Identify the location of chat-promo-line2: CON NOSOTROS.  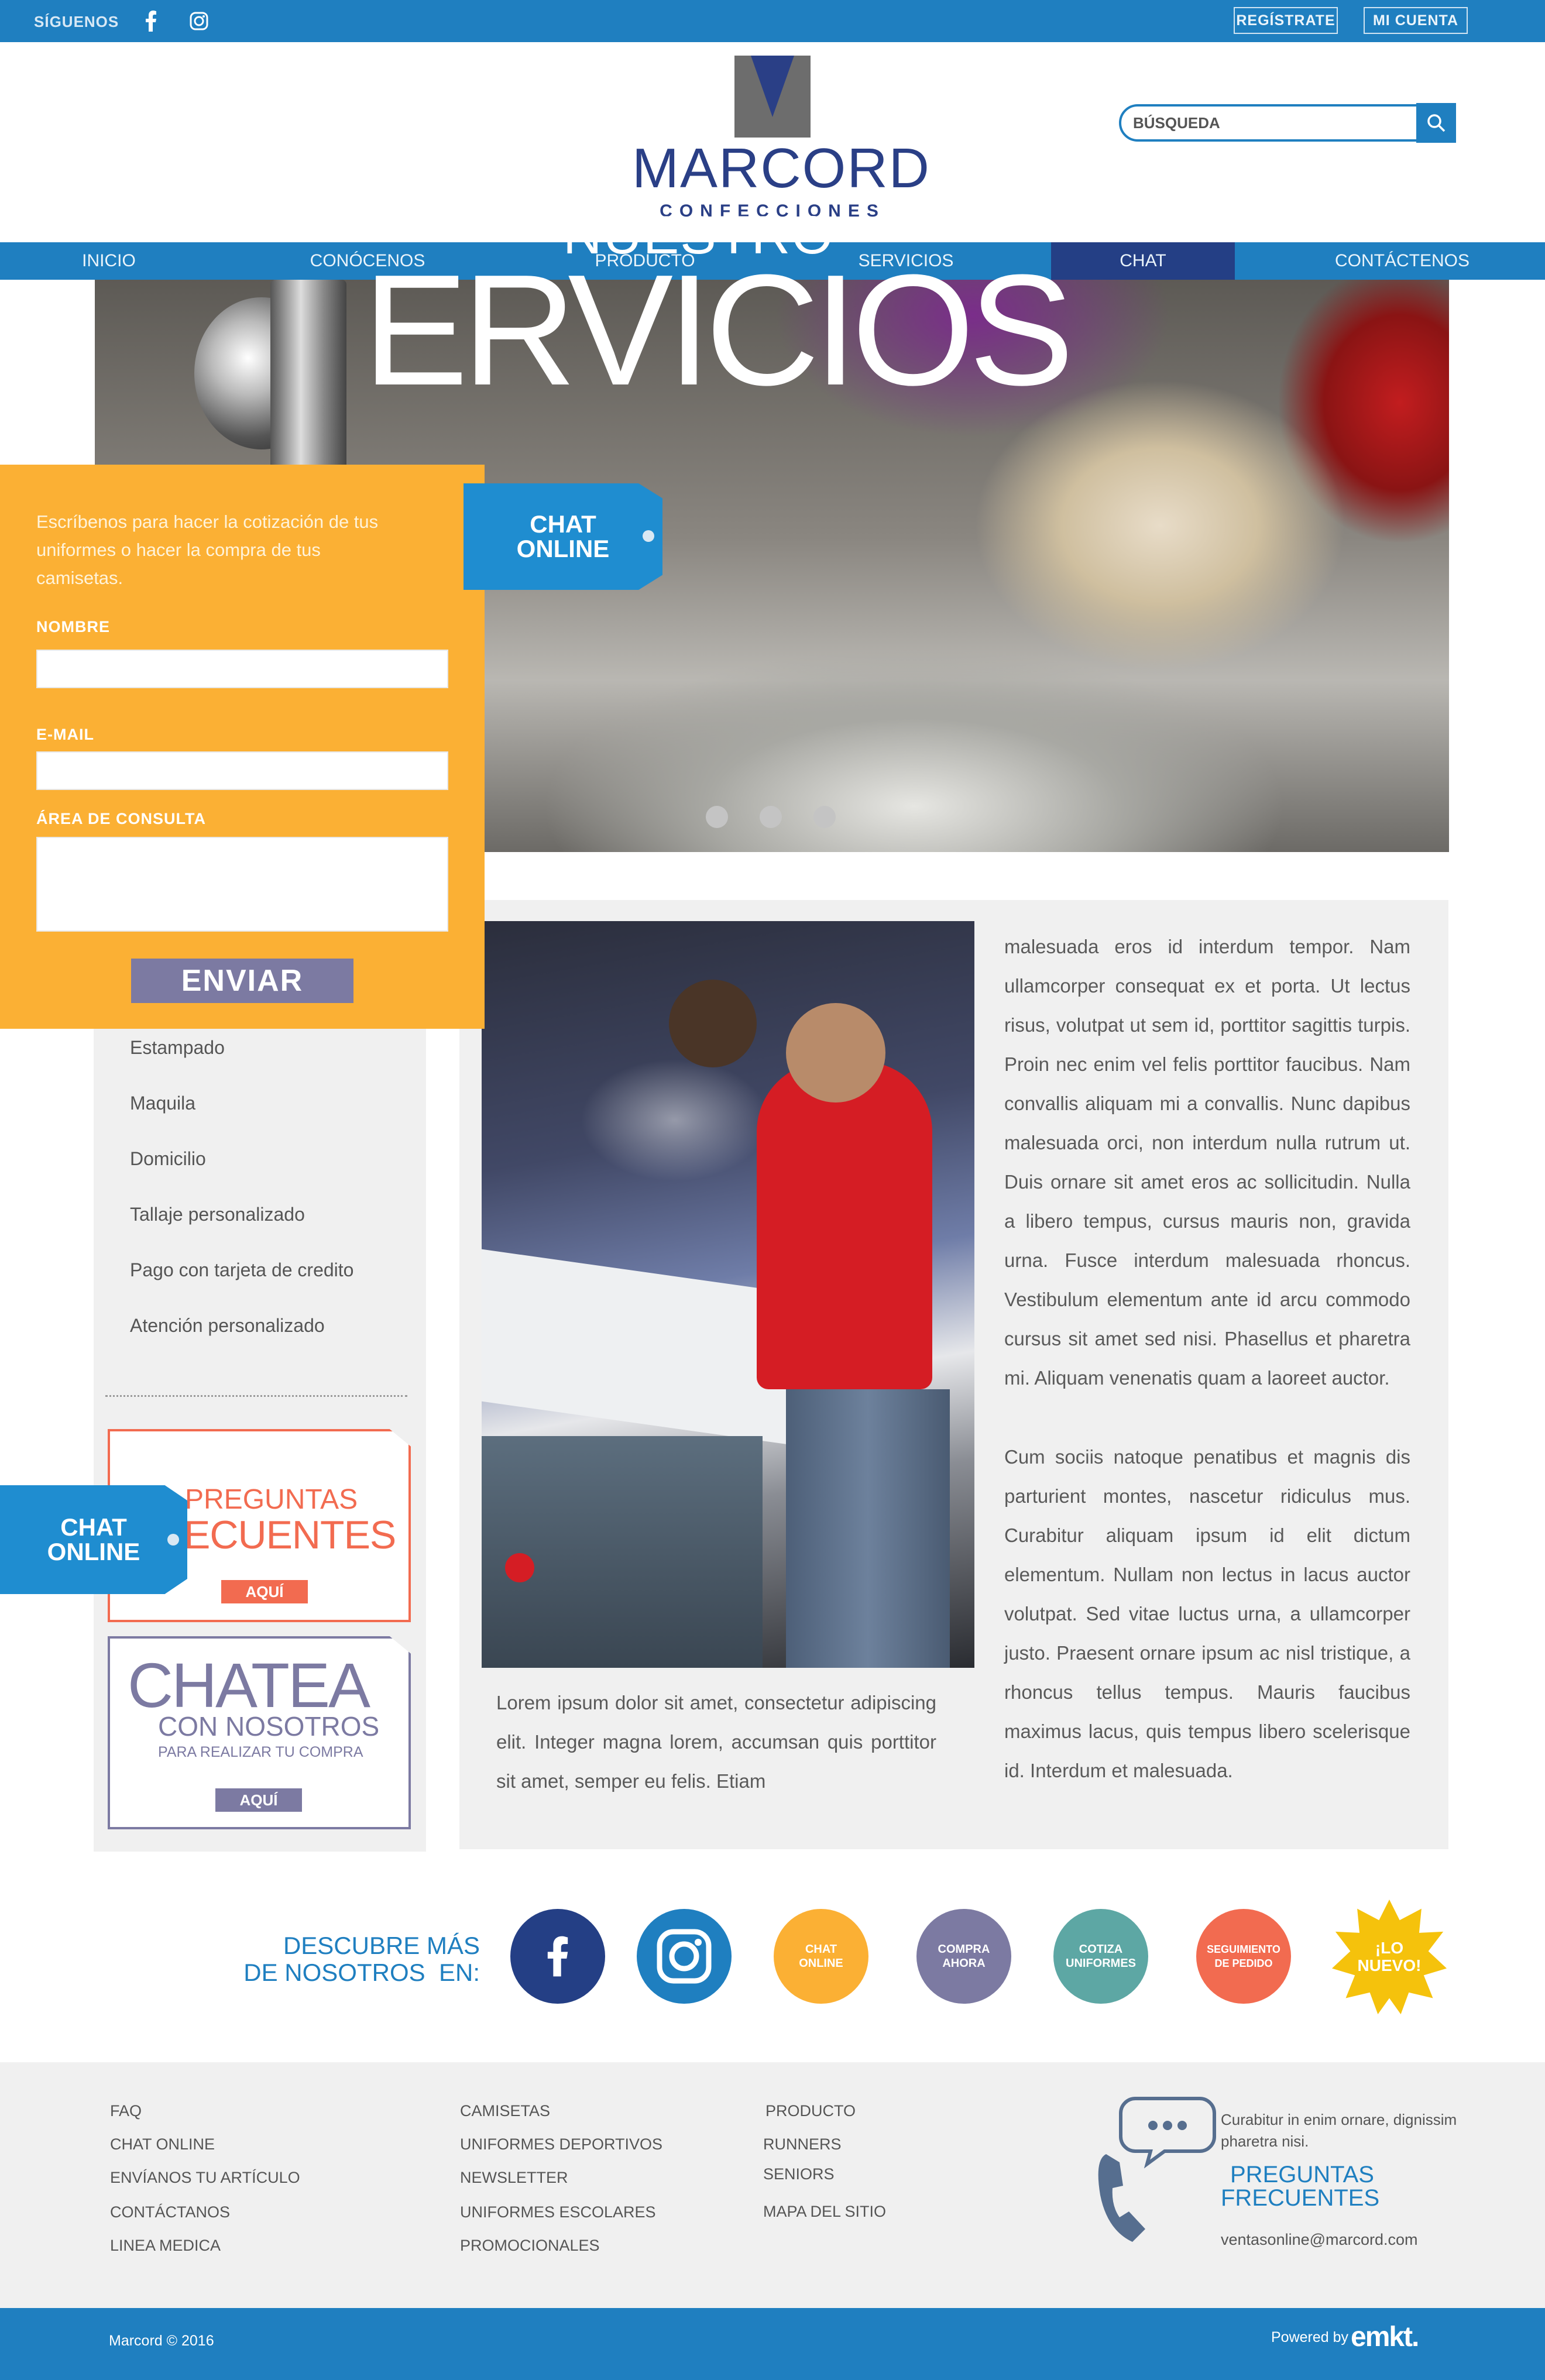
(269, 1726).